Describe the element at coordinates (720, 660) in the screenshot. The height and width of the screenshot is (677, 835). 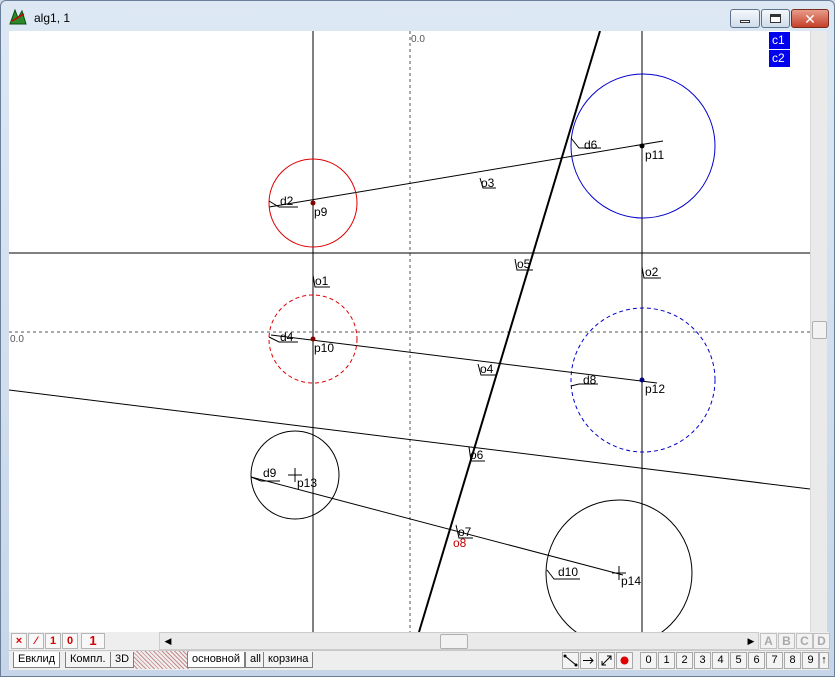
I see `number-button-4: 4` at that location.